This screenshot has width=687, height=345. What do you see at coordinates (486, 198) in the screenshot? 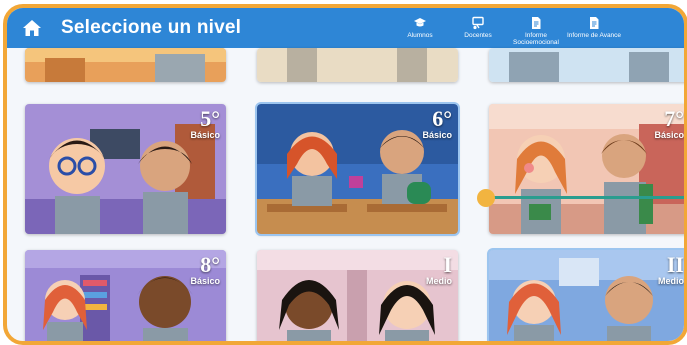
I see `scroll-handle` at bounding box center [486, 198].